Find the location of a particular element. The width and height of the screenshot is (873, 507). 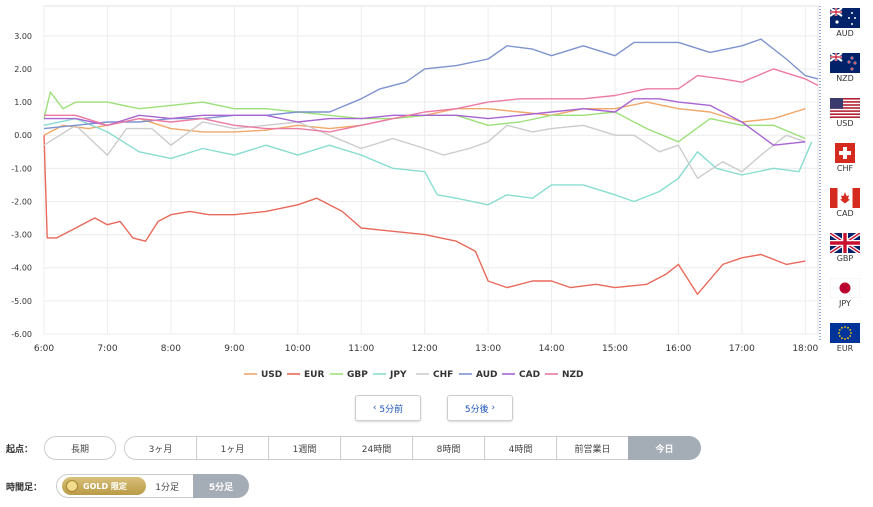

flag-toggle-cad: CAD is located at coordinates (845, 203).